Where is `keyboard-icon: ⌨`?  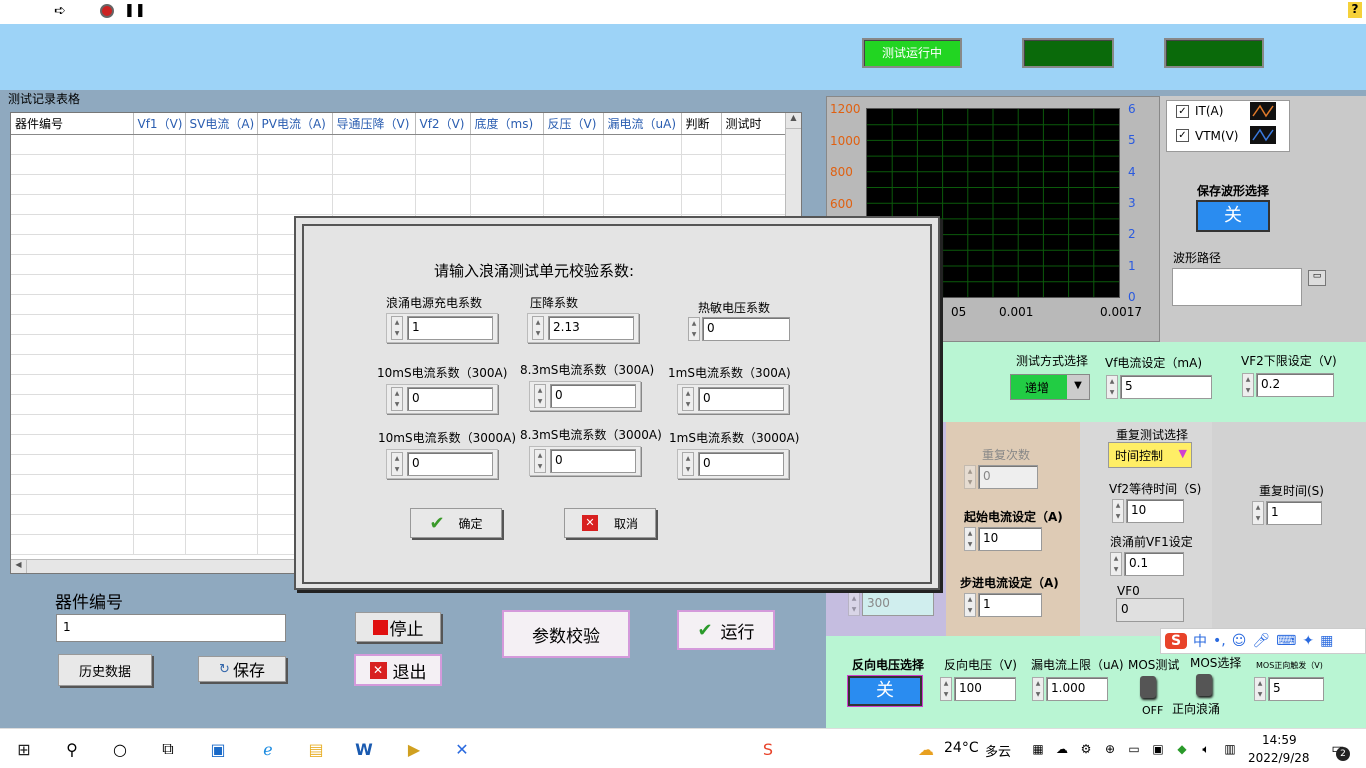 keyboard-icon: ⌨ is located at coordinates (1286, 641).